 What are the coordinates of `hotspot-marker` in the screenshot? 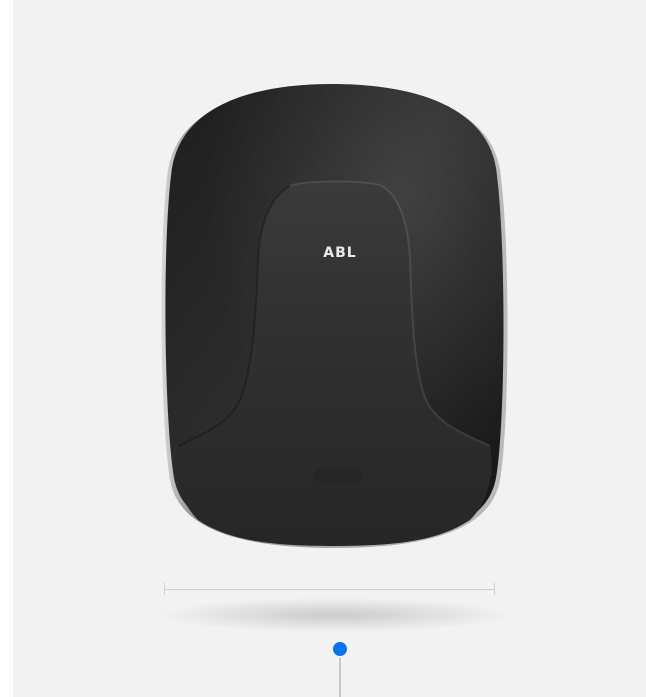 It's located at (340, 649).